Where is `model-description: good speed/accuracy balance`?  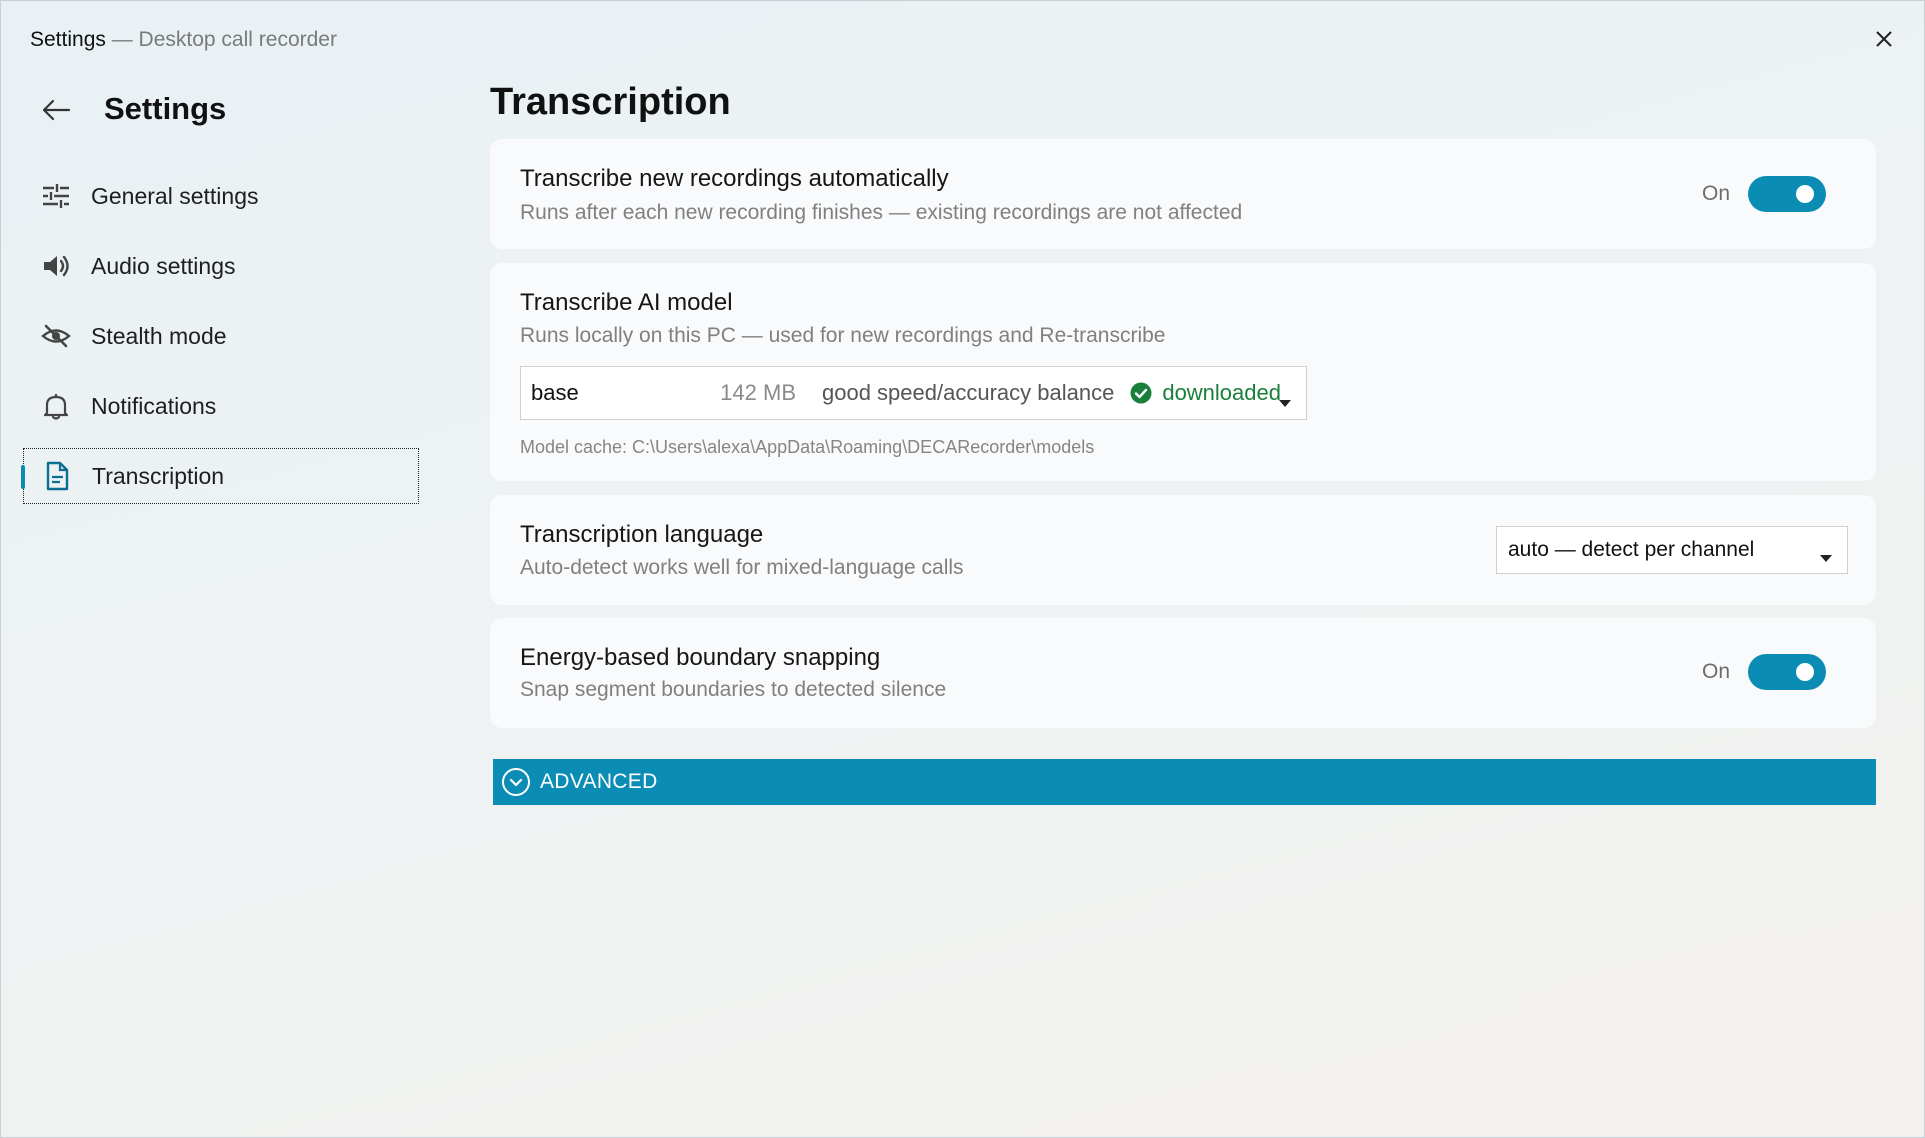 model-description: good speed/accuracy balance is located at coordinates (968, 392).